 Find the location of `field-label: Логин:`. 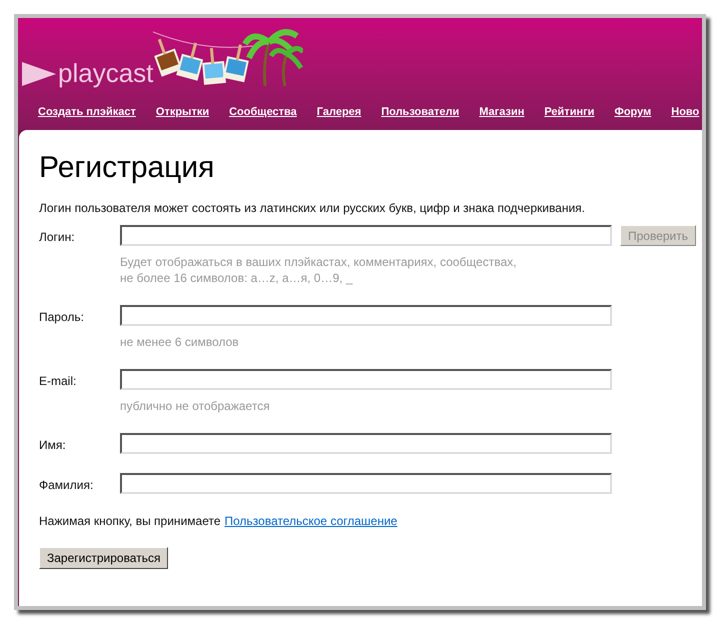

field-label: Логин: is located at coordinates (57, 237).